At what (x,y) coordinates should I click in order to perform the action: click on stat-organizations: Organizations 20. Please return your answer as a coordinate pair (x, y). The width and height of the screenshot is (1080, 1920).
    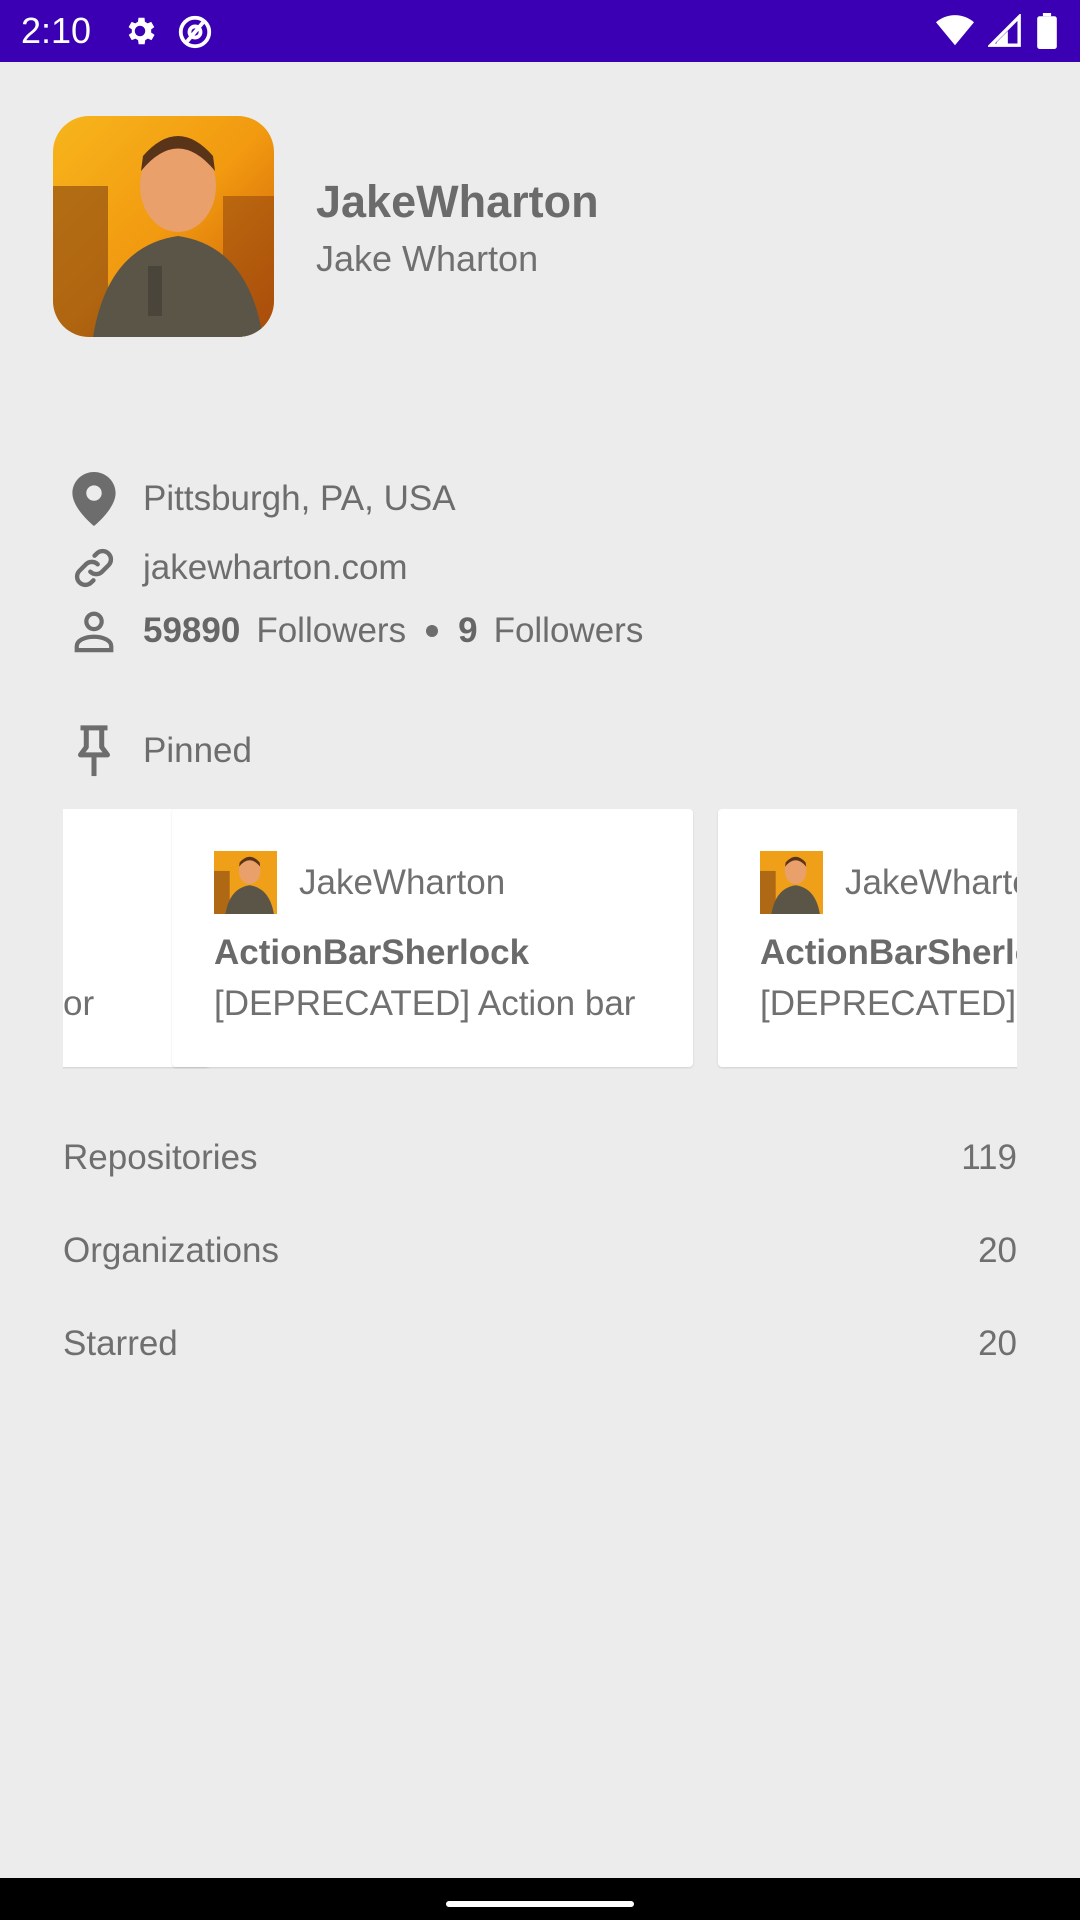
    Looking at the image, I should click on (540, 1251).